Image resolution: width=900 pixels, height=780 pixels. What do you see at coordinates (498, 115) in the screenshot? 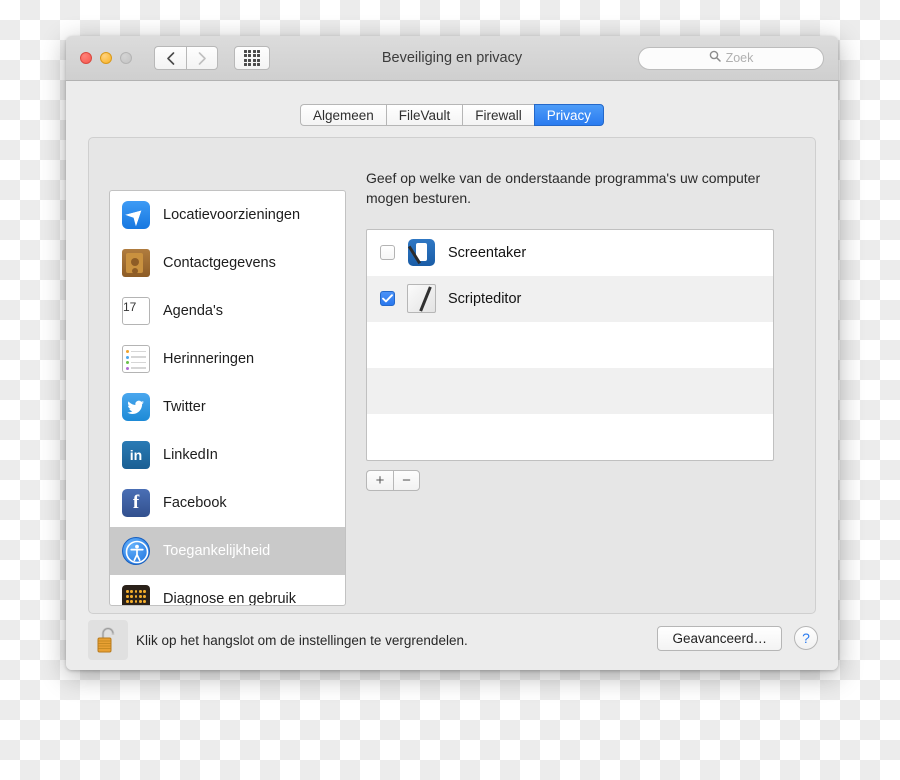
I see `tab-firewall: Firewall` at bounding box center [498, 115].